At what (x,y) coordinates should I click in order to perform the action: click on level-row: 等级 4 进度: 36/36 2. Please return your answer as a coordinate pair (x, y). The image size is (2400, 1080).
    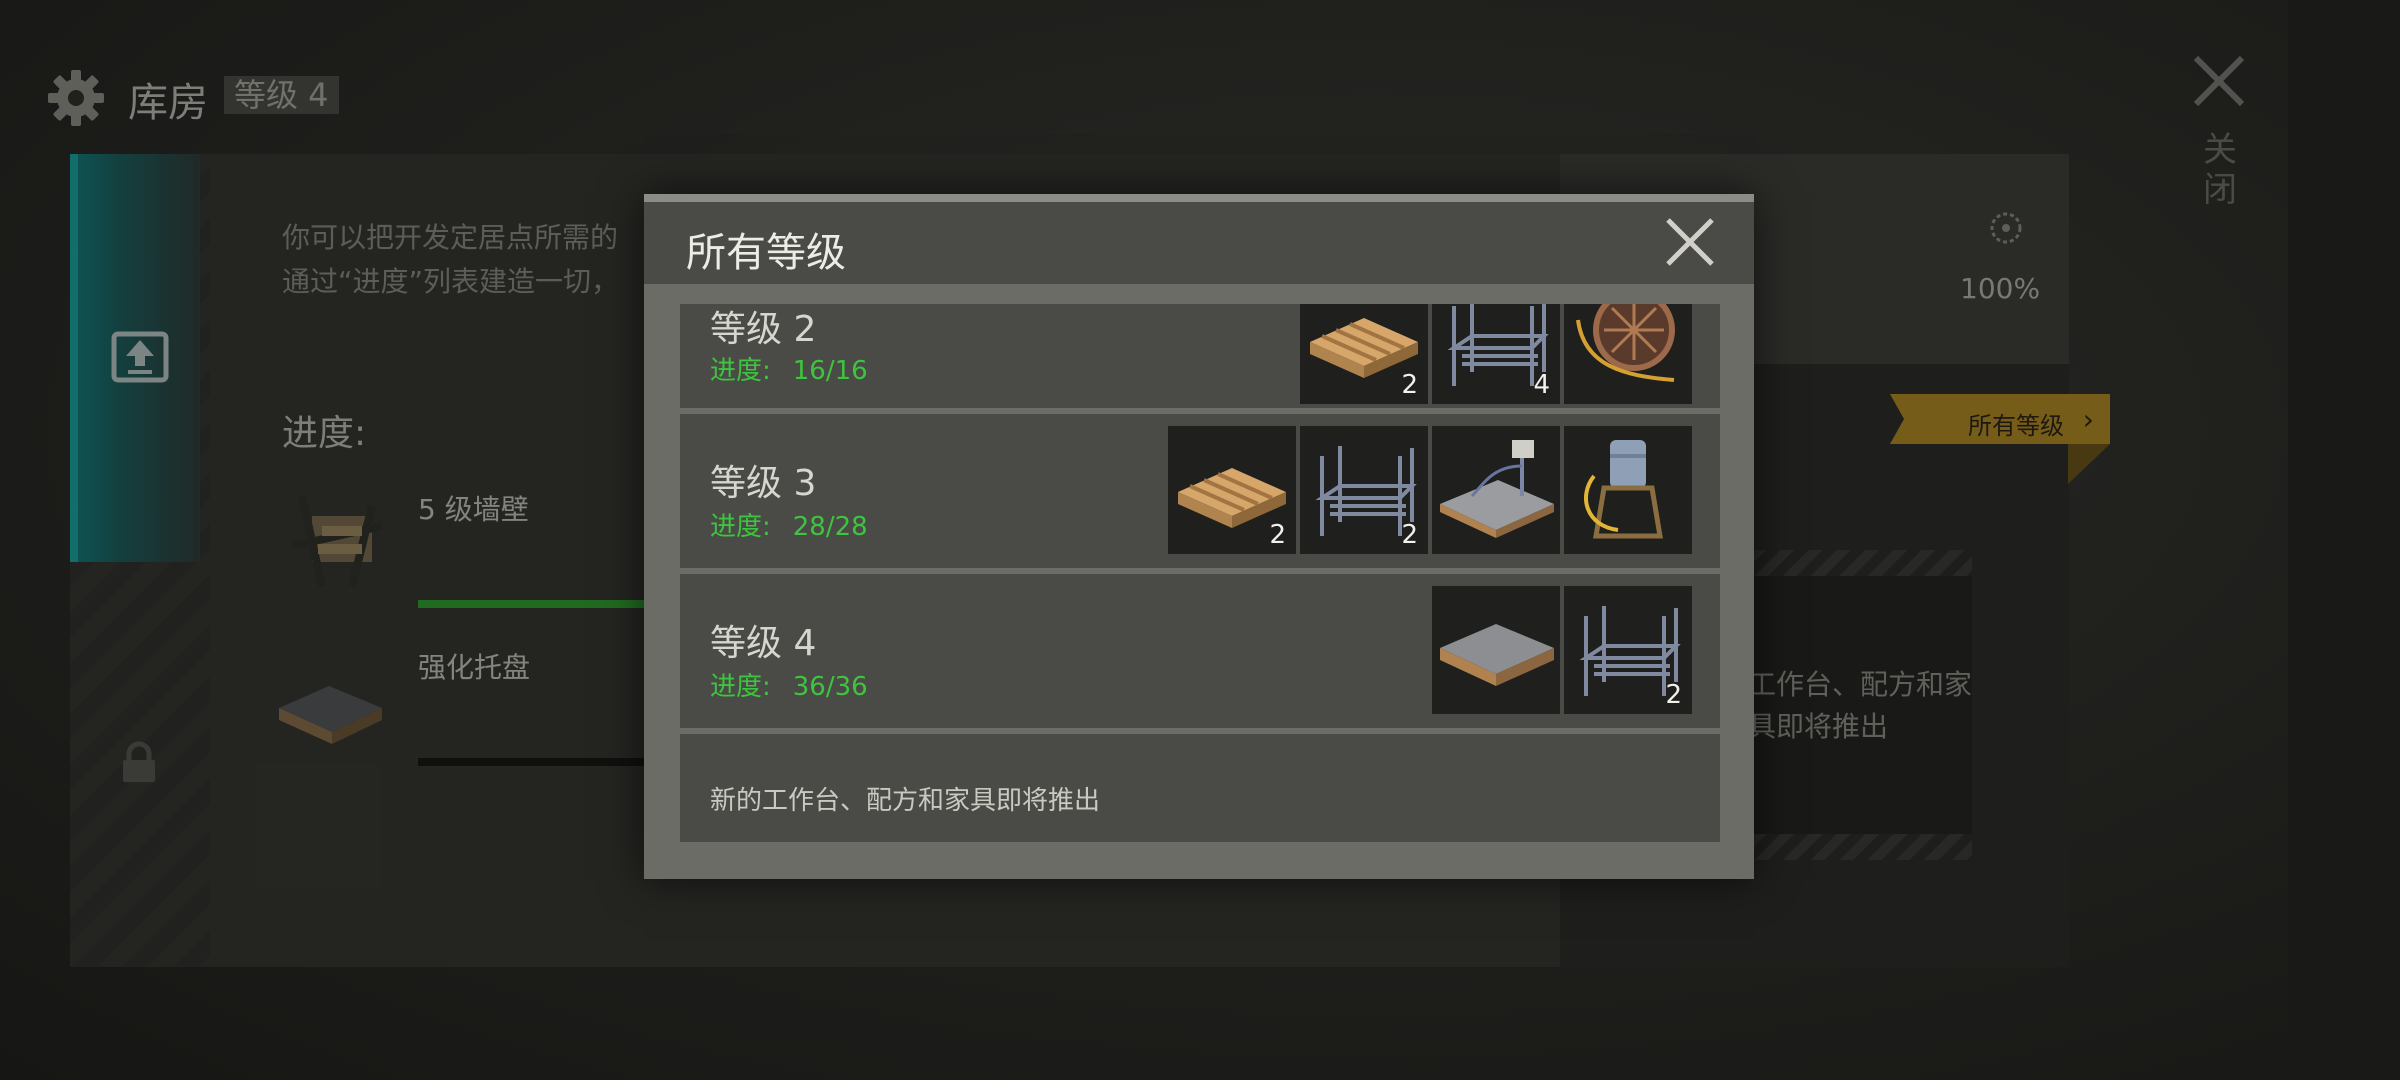
    Looking at the image, I should click on (1200, 651).